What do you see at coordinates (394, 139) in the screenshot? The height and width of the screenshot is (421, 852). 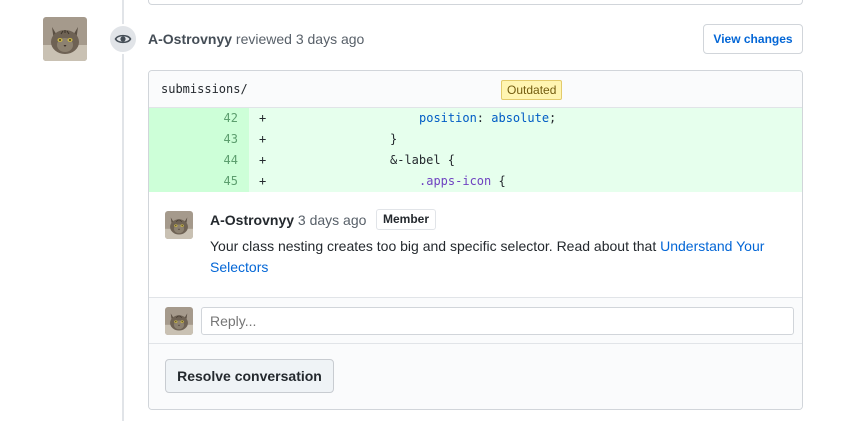 I see `code-text: }` at bounding box center [394, 139].